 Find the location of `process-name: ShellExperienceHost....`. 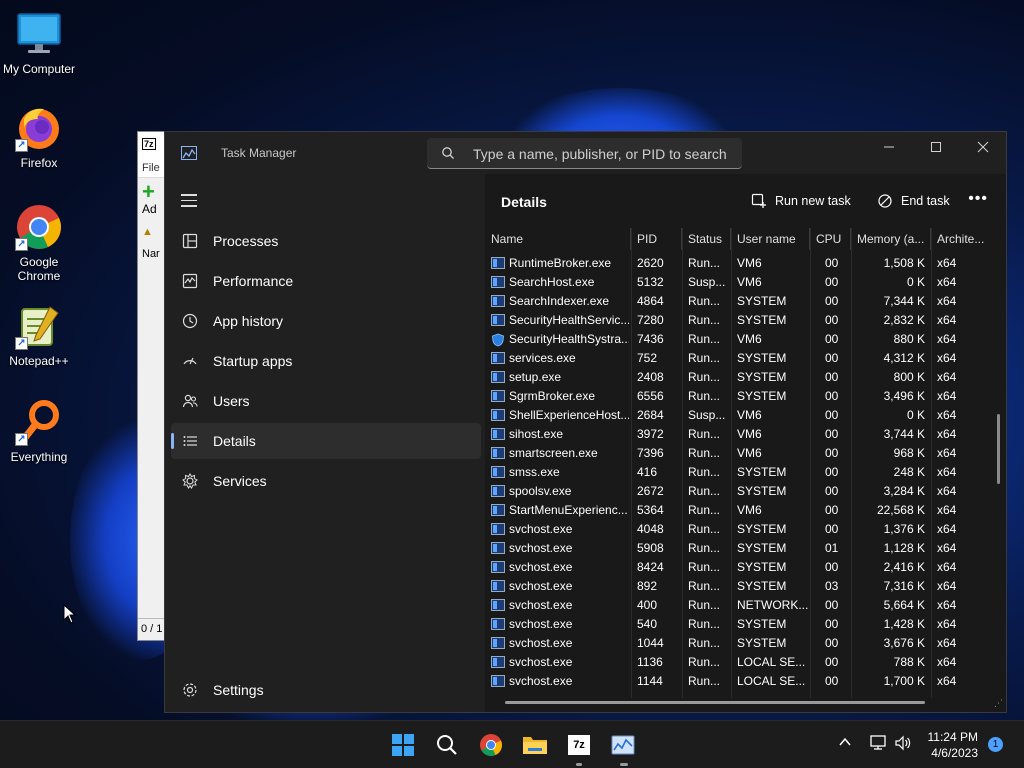

process-name: ShellExperienceHost.... is located at coordinates (569, 415).